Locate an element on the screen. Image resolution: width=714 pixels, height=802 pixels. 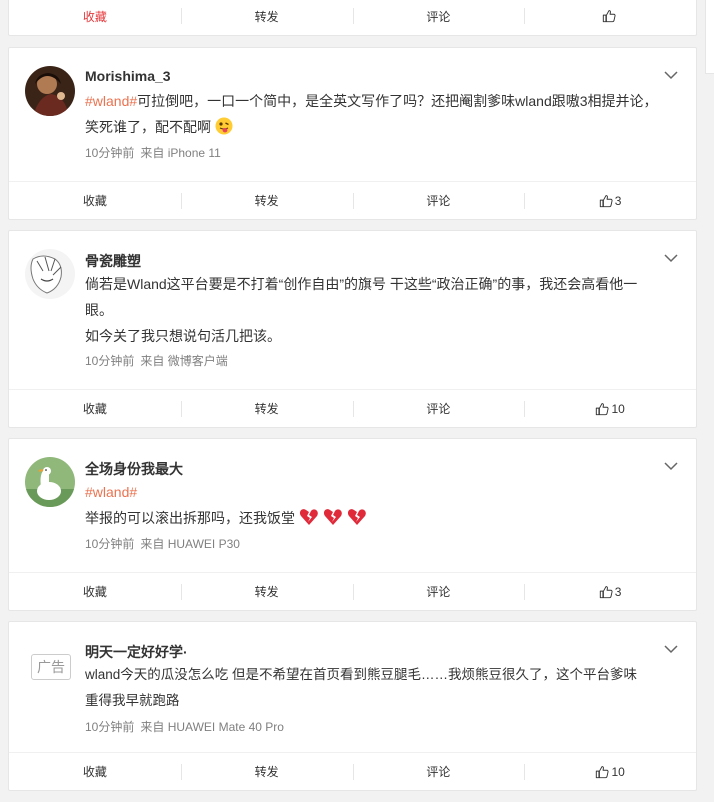
like-button is located at coordinates (610, 17).